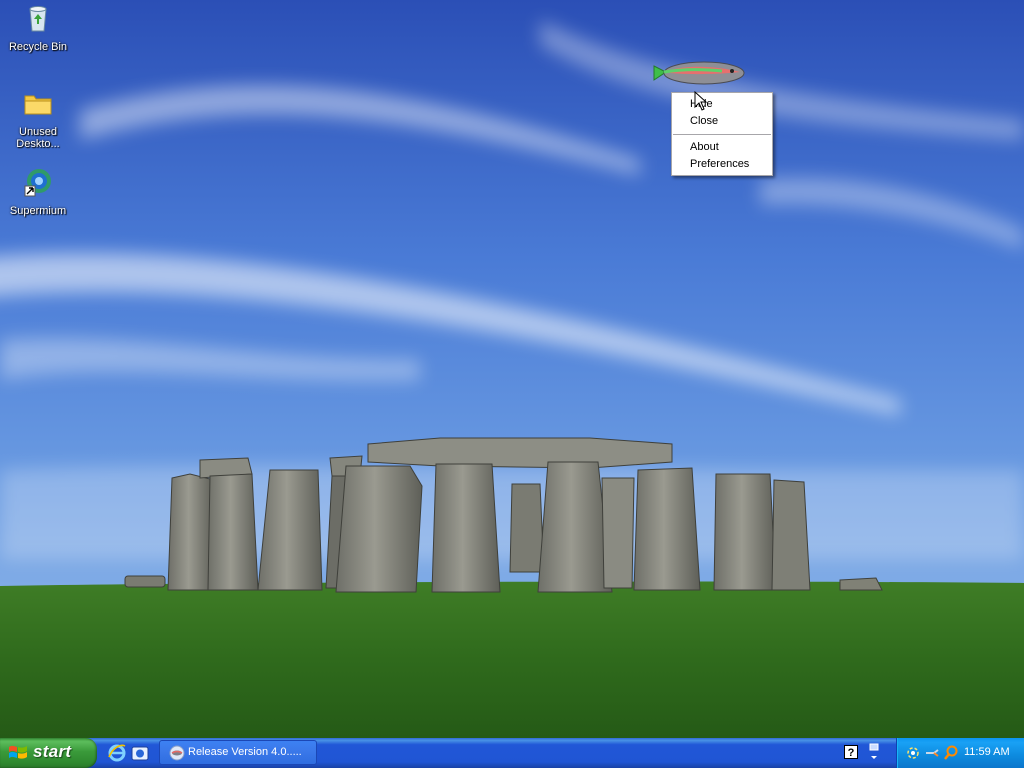  What do you see at coordinates (722, 164) in the screenshot?
I see `menu-item-preferences: Preferences` at bounding box center [722, 164].